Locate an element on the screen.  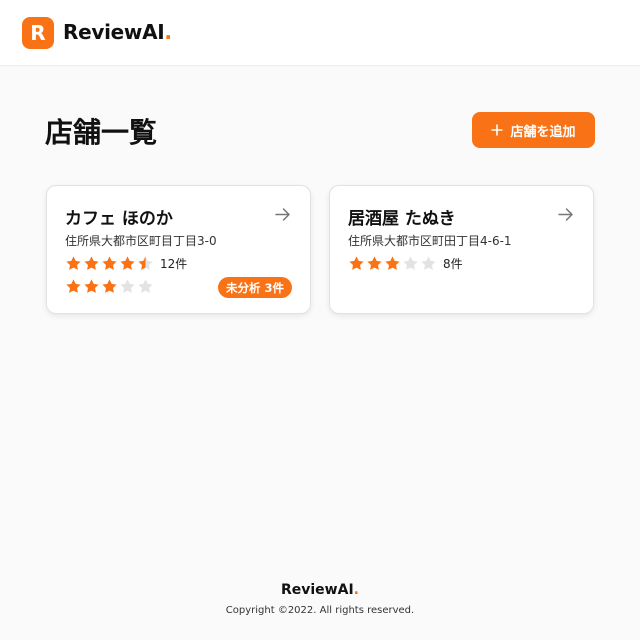
secondary-rating-row is located at coordinates (109, 286).